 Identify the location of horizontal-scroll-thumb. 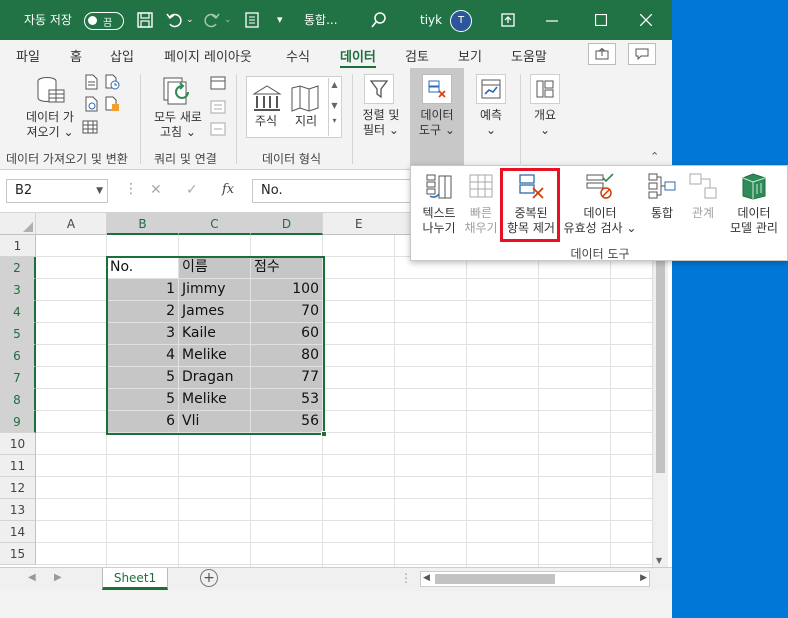
(495, 579).